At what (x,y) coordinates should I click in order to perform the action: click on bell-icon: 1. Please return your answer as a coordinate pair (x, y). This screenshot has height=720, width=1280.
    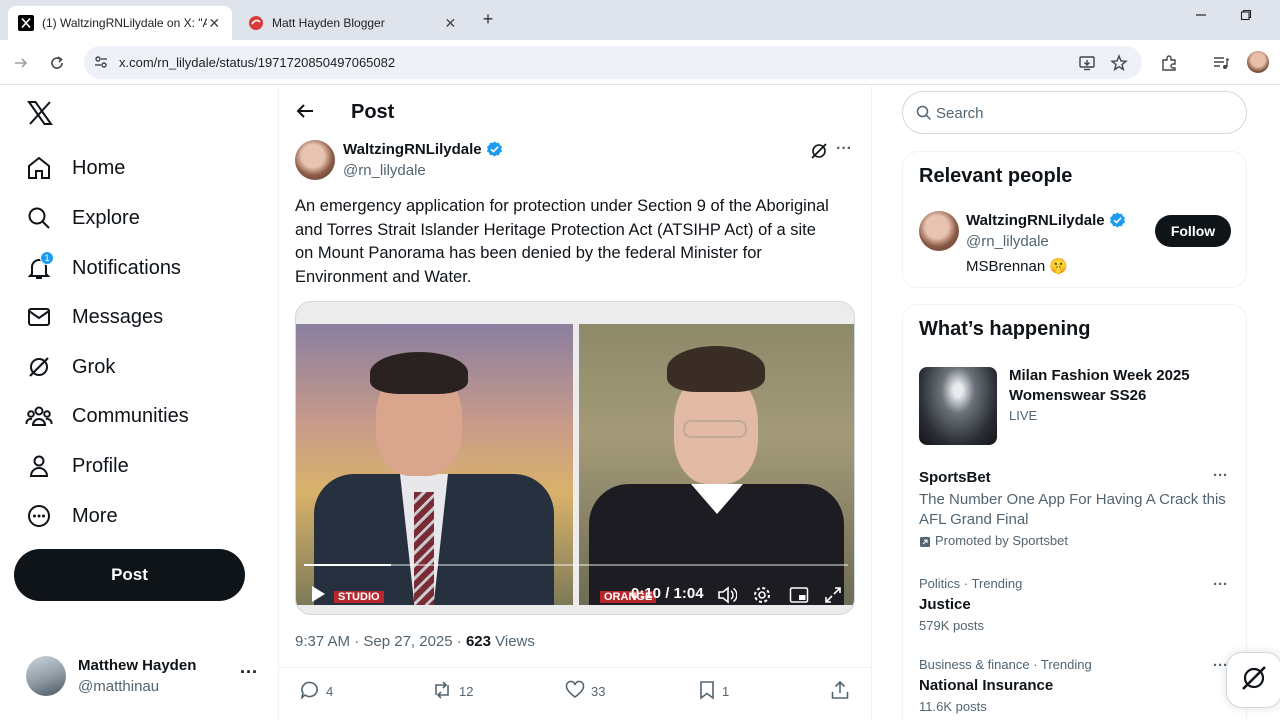
    Looking at the image, I should click on (39, 267).